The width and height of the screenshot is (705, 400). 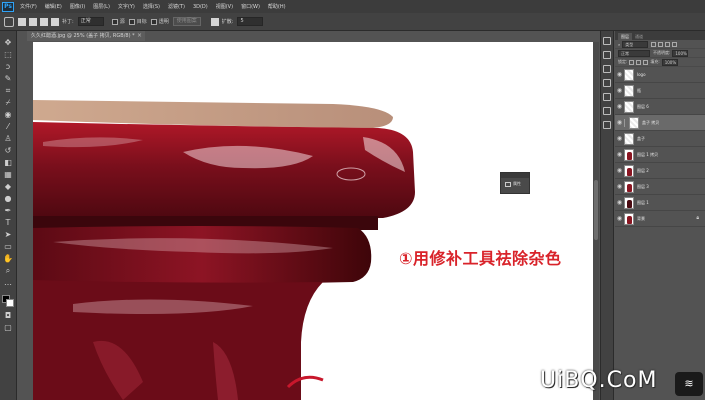 What do you see at coordinates (607, 97) in the screenshot?
I see `paragraph-panel-icon` at bounding box center [607, 97].